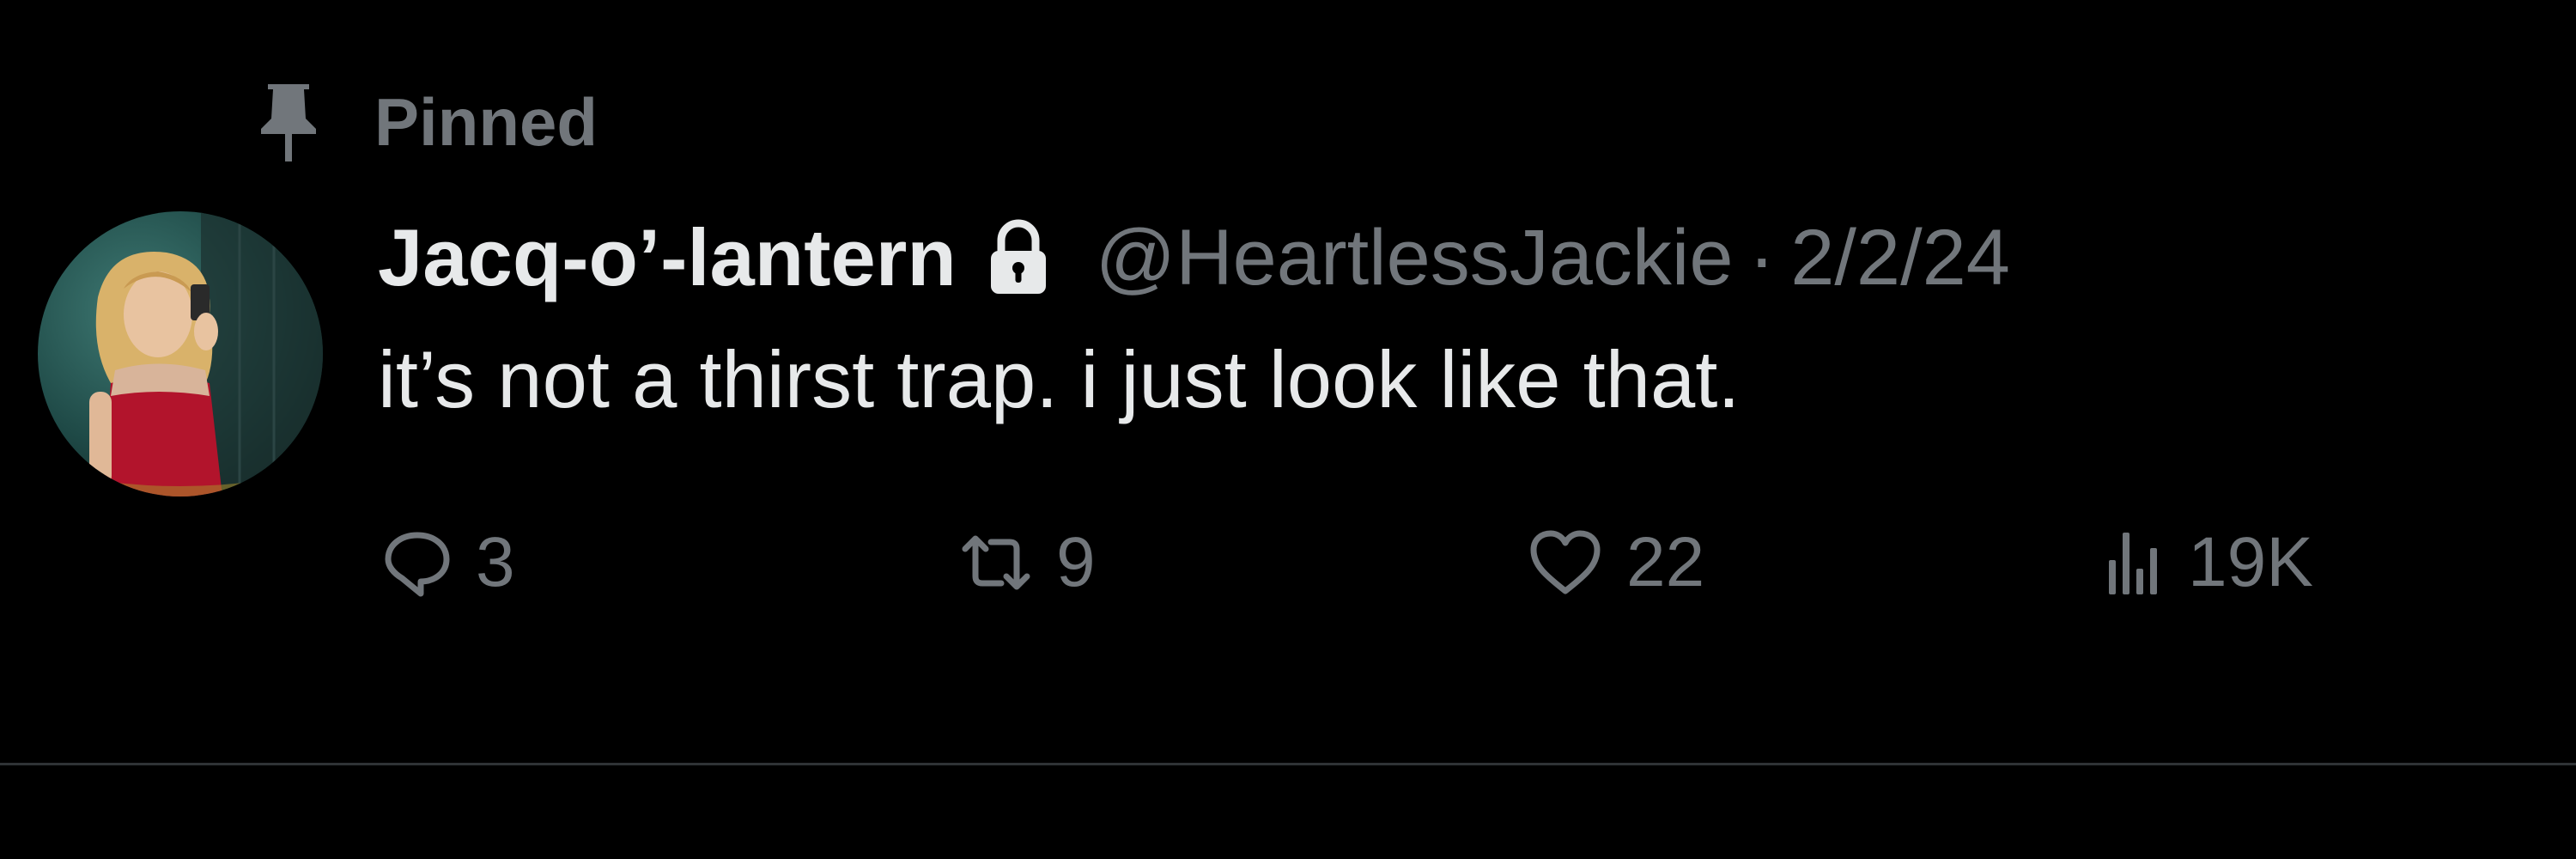  Describe the element at coordinates (667, 257) in the screenshot. I see `author-display-name: Jacq-o’-lantern` at that location.